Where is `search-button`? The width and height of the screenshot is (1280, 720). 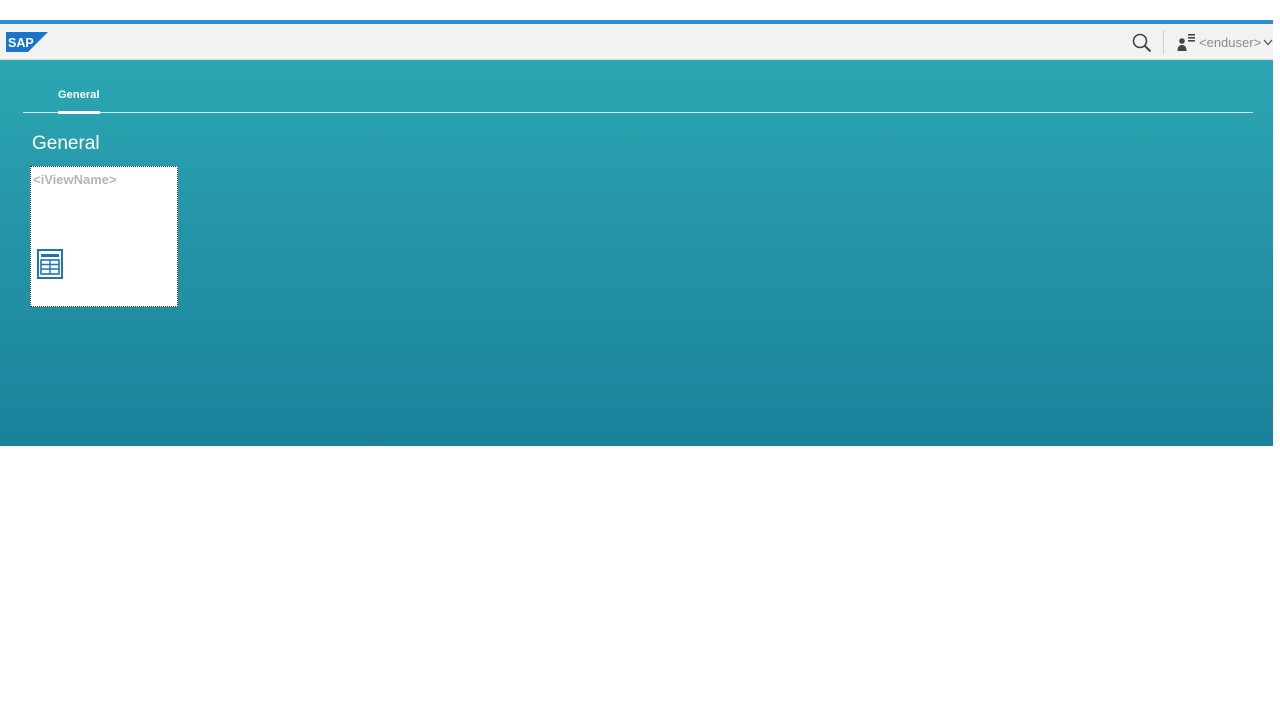
search-button is located at coordinates (1142, 43).